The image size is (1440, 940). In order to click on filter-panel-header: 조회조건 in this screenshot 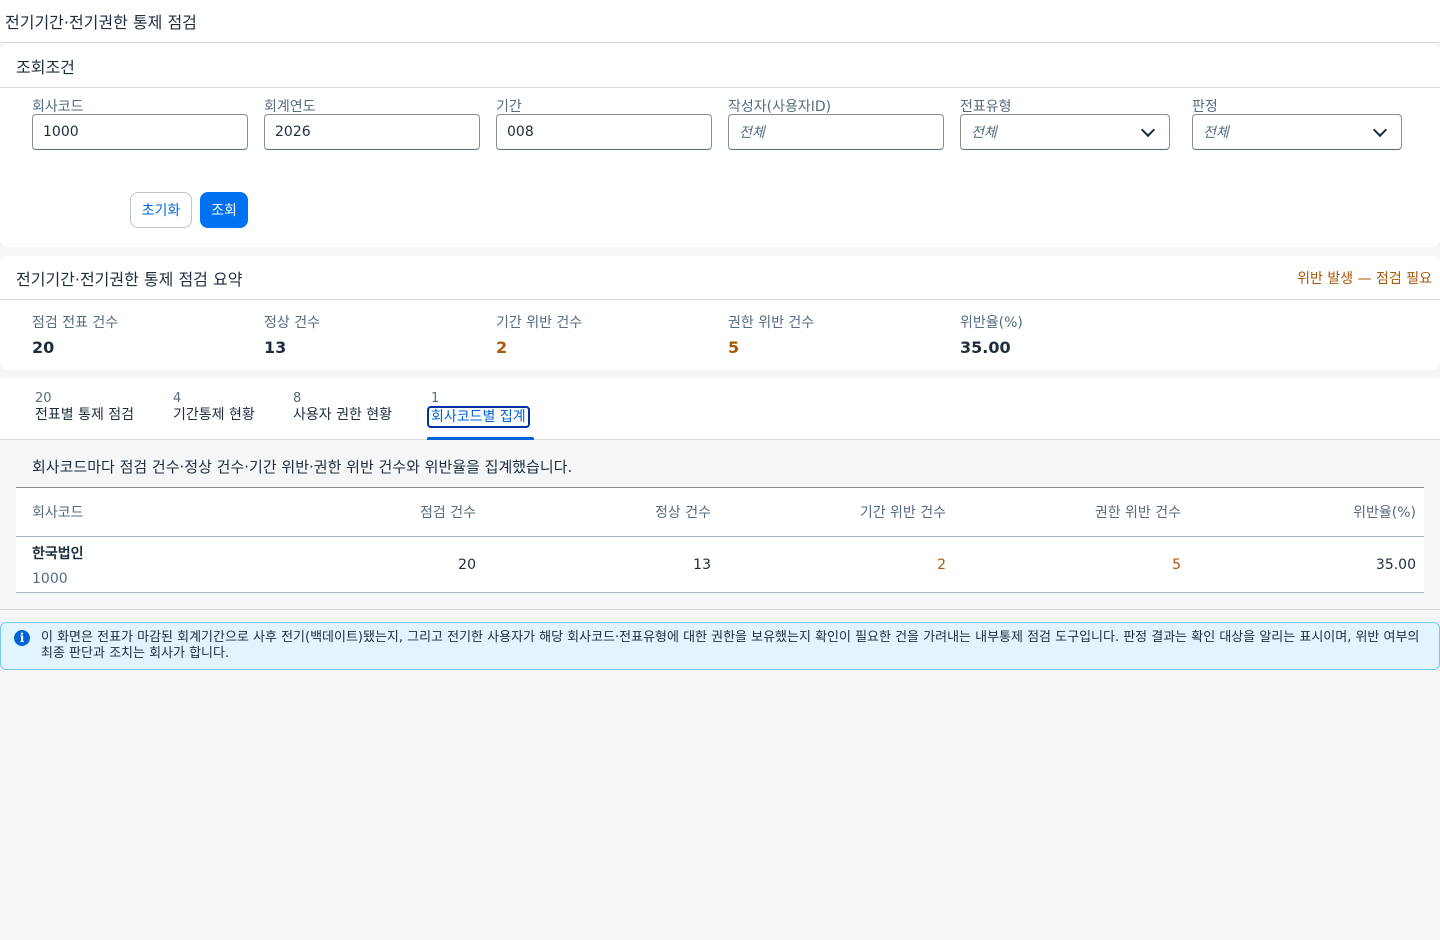, I will do `click(720, 66)`.